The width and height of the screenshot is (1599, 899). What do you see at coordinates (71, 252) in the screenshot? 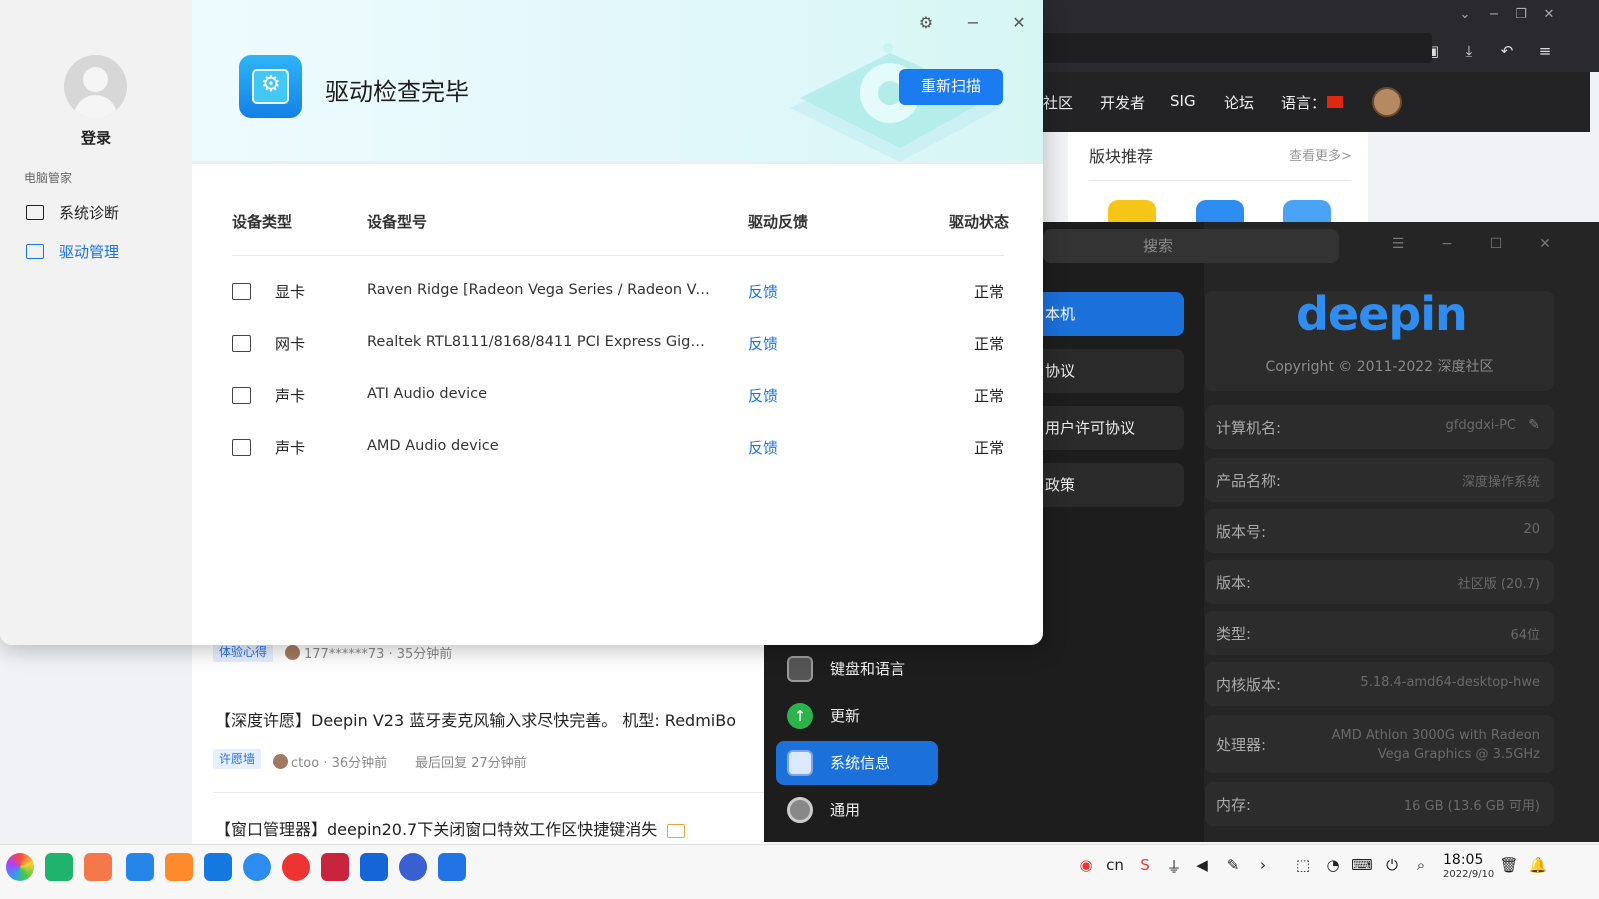
I see `sidebar-item-driver-manage: 驱动管理` at bounding box center [71, 252].